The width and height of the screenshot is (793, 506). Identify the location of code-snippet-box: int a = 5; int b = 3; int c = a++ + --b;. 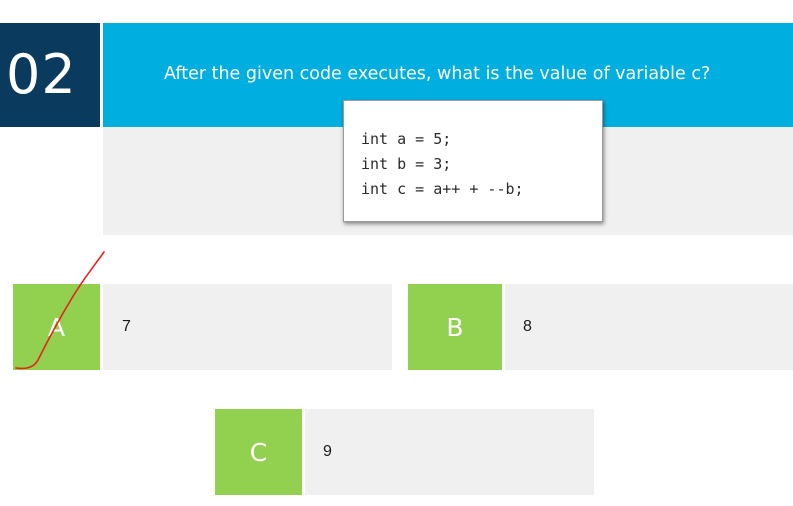
(473, 161).